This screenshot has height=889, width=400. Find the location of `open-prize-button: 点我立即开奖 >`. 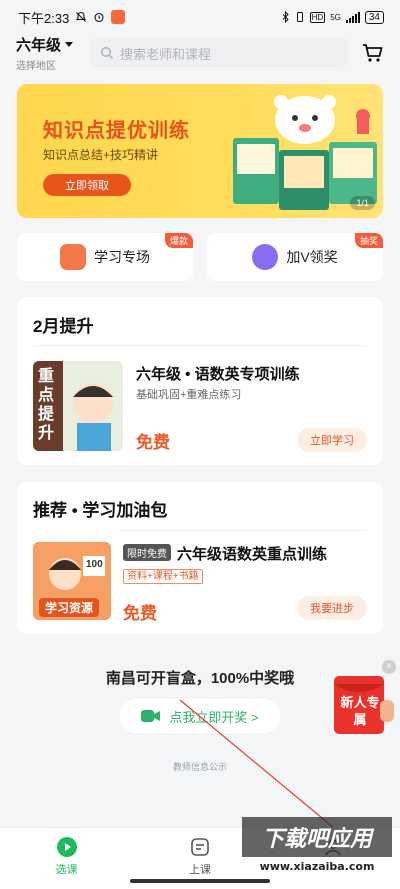

open-prize-button: 点我立即开奖 > is located at coordinates (200, 716).